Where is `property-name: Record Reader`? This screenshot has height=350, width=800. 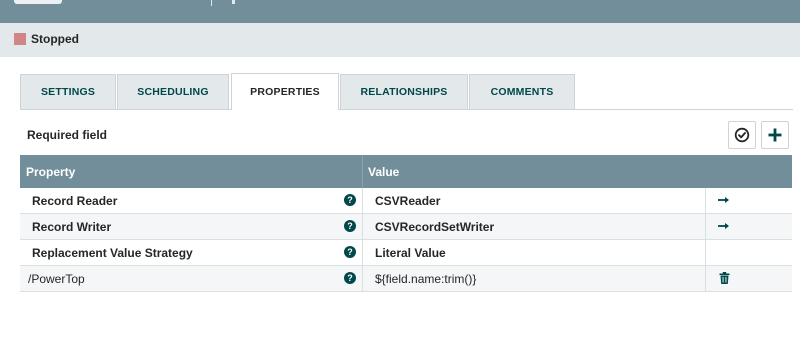
property-name: Record Reader is located at coordinates (75, 201).